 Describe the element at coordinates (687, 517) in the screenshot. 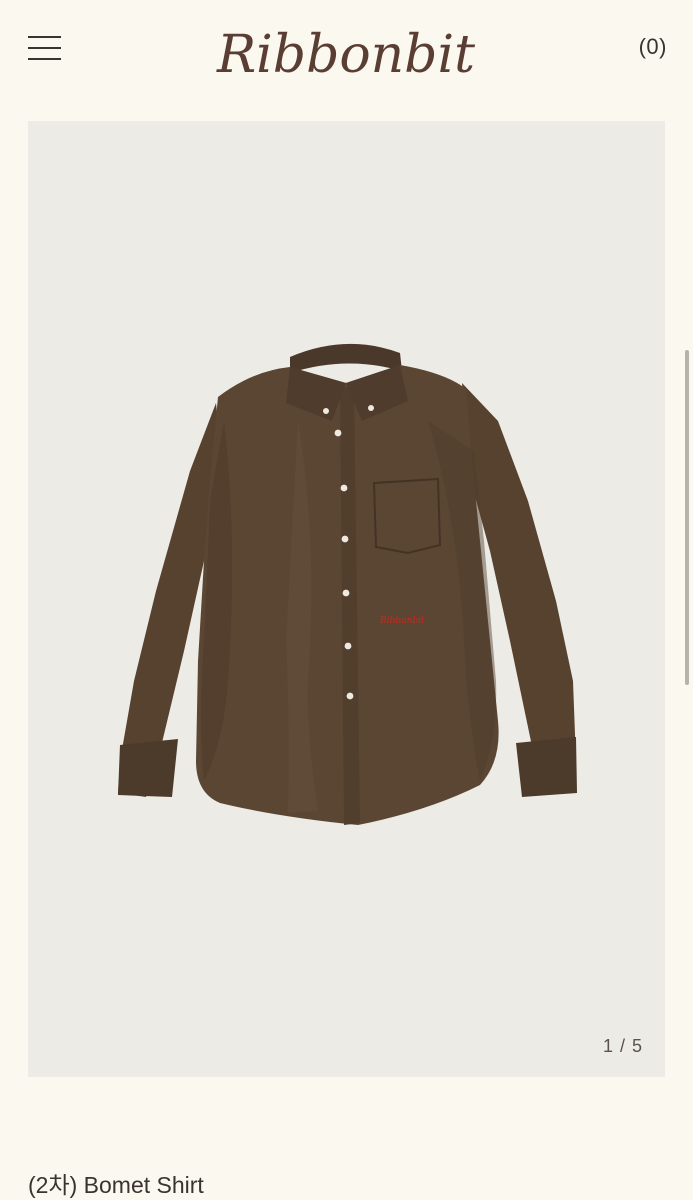

I see `page-scrollbar` at that location.